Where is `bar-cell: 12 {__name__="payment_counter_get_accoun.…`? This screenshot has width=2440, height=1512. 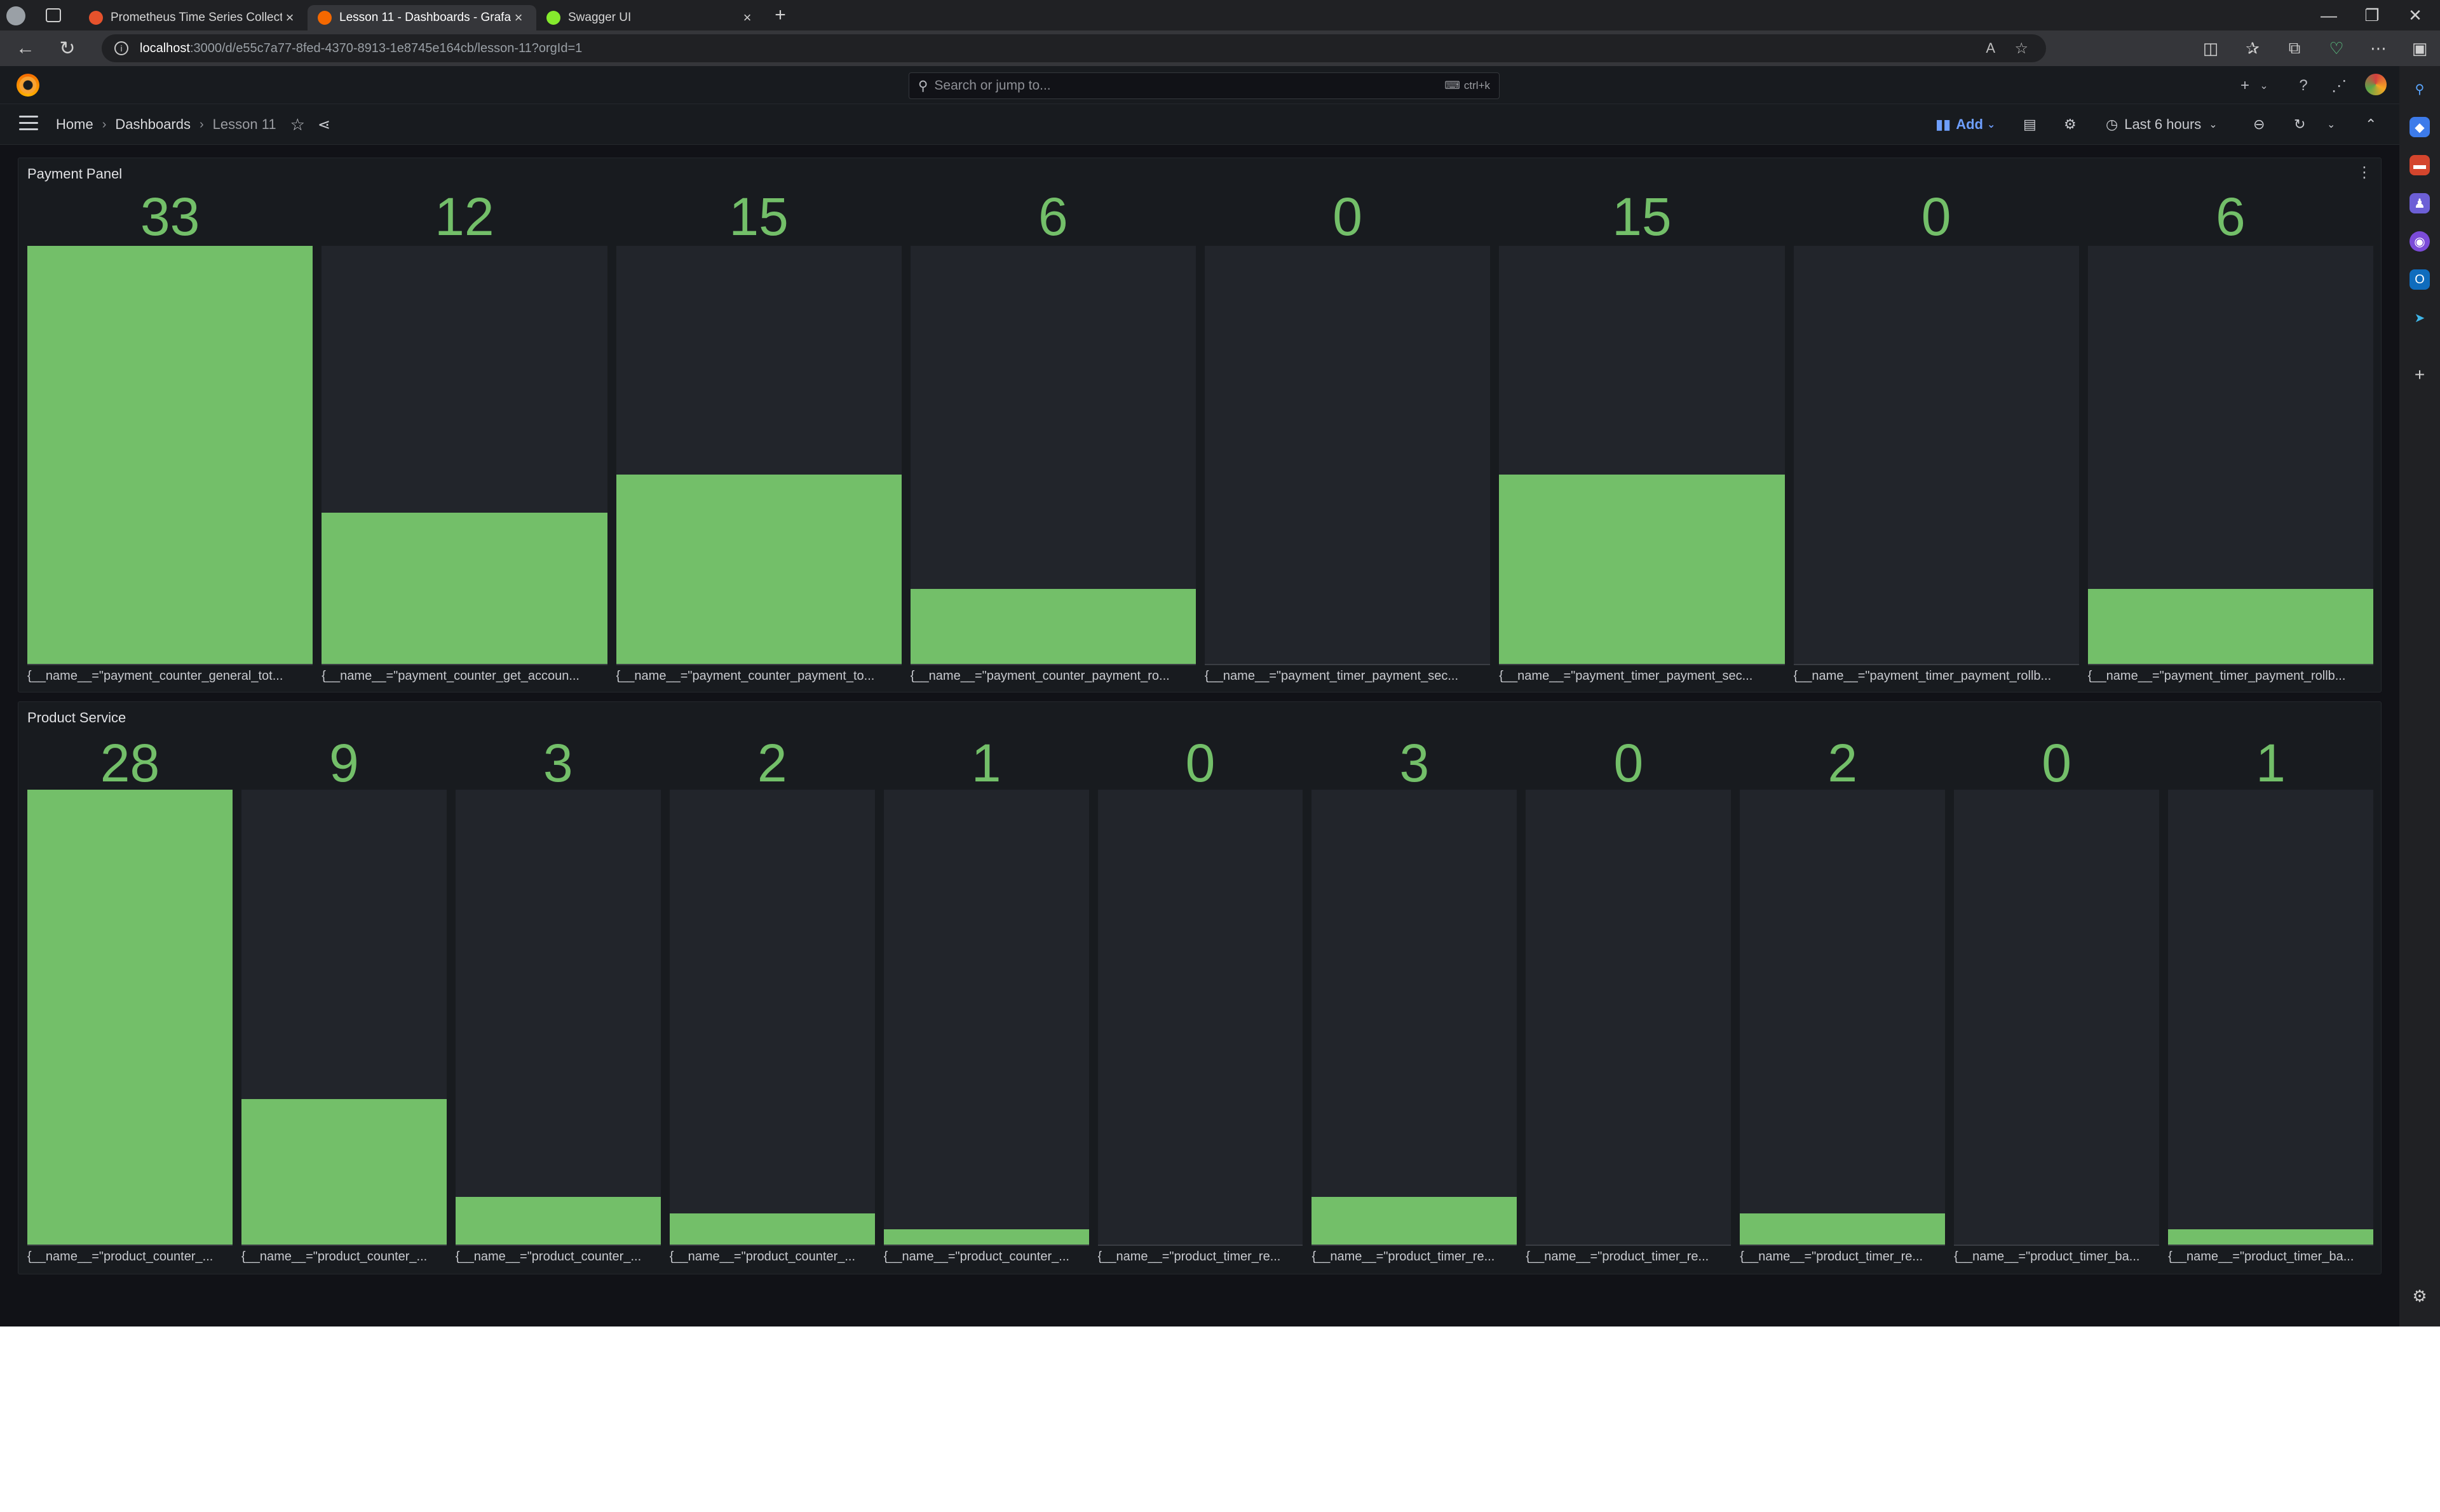 bar-cell: 12 {__name__="payment_counter_get_accoun.… is located at coordinates (464, 423).